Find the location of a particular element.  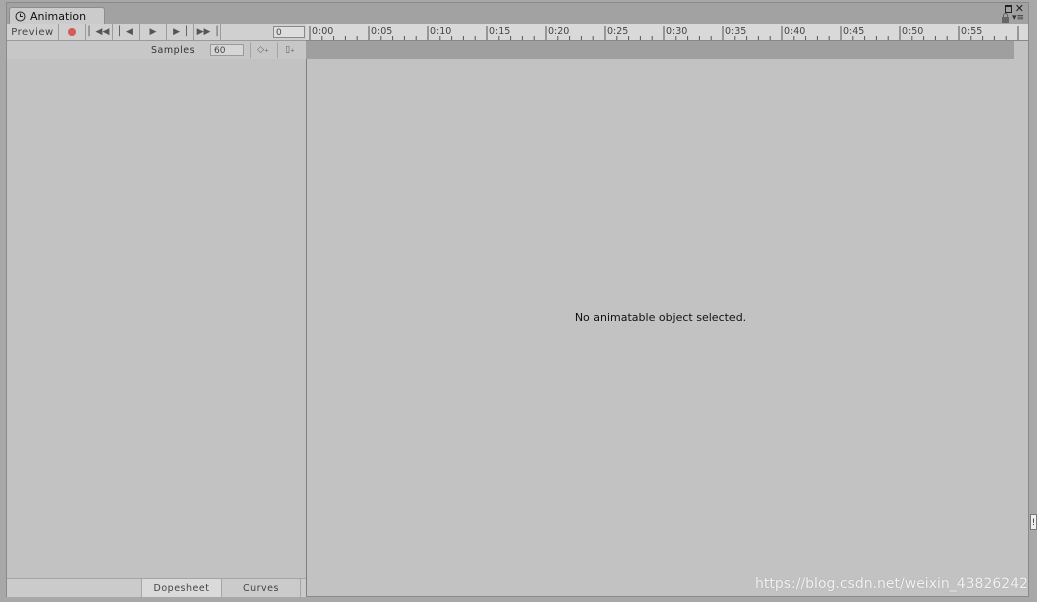

ruler-label: 0:20 is located at coordinates (558, 31).